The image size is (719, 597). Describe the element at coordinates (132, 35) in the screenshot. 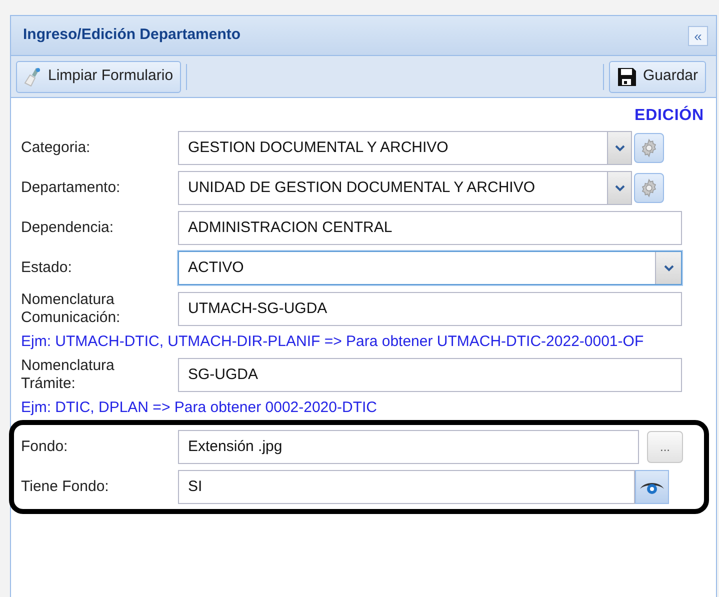

I see `panel-title: Ingreso/Edición Departamento` at that location.